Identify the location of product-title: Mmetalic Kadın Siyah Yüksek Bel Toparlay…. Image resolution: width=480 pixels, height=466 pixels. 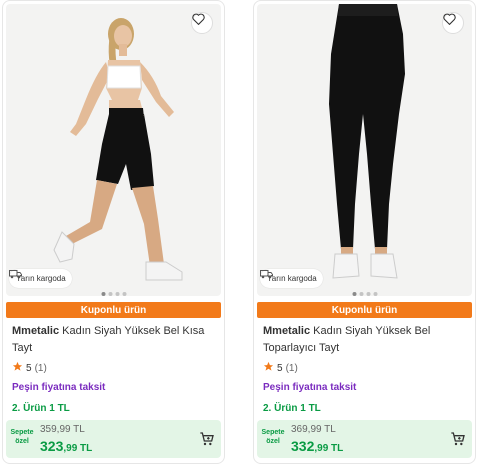
(365, 340).